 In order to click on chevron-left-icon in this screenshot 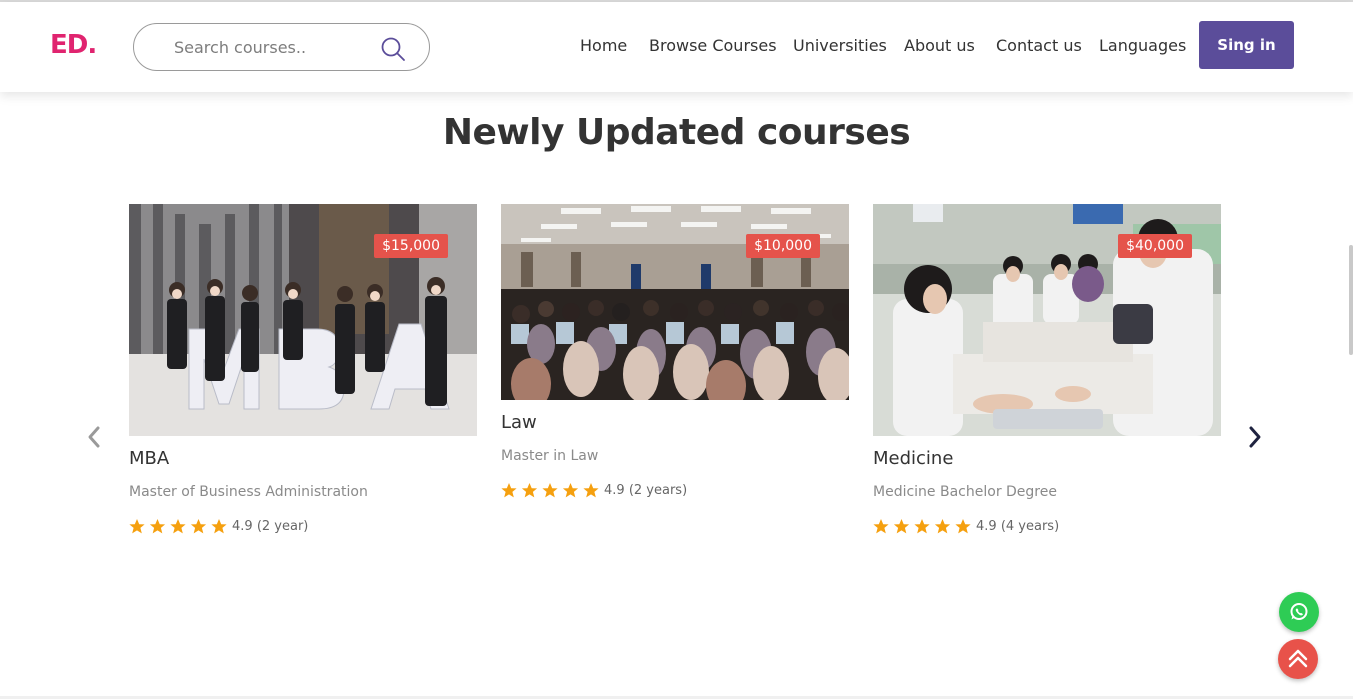, I will do `click(94, 437)`.